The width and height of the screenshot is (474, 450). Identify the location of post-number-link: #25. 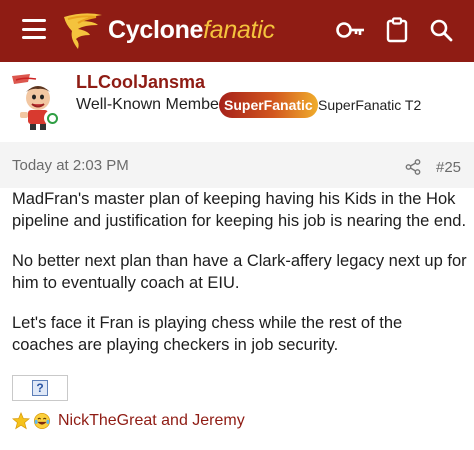
(448, 167).